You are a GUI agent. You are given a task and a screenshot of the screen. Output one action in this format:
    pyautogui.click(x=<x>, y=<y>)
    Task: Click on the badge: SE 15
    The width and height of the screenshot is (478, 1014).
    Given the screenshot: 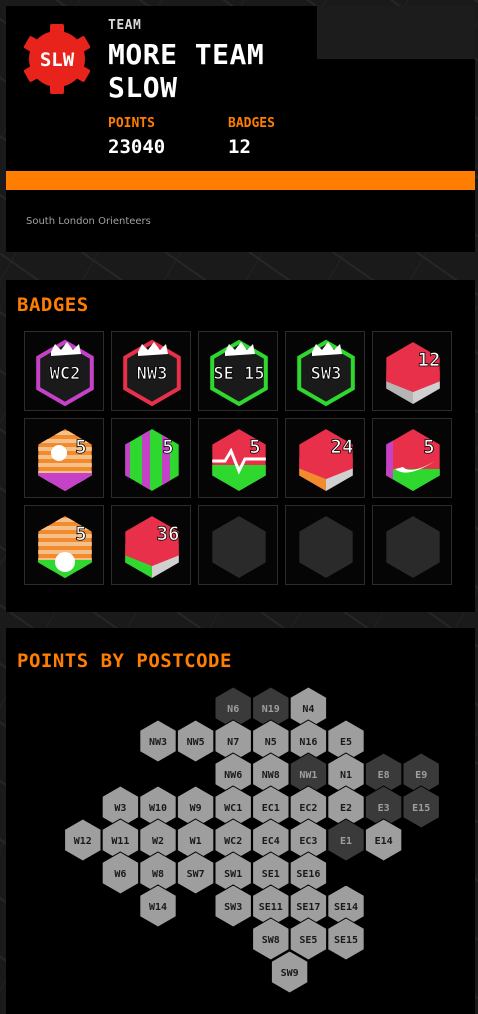 What is the action you would take?
    pyautogui.click(x=238, y=371)
    